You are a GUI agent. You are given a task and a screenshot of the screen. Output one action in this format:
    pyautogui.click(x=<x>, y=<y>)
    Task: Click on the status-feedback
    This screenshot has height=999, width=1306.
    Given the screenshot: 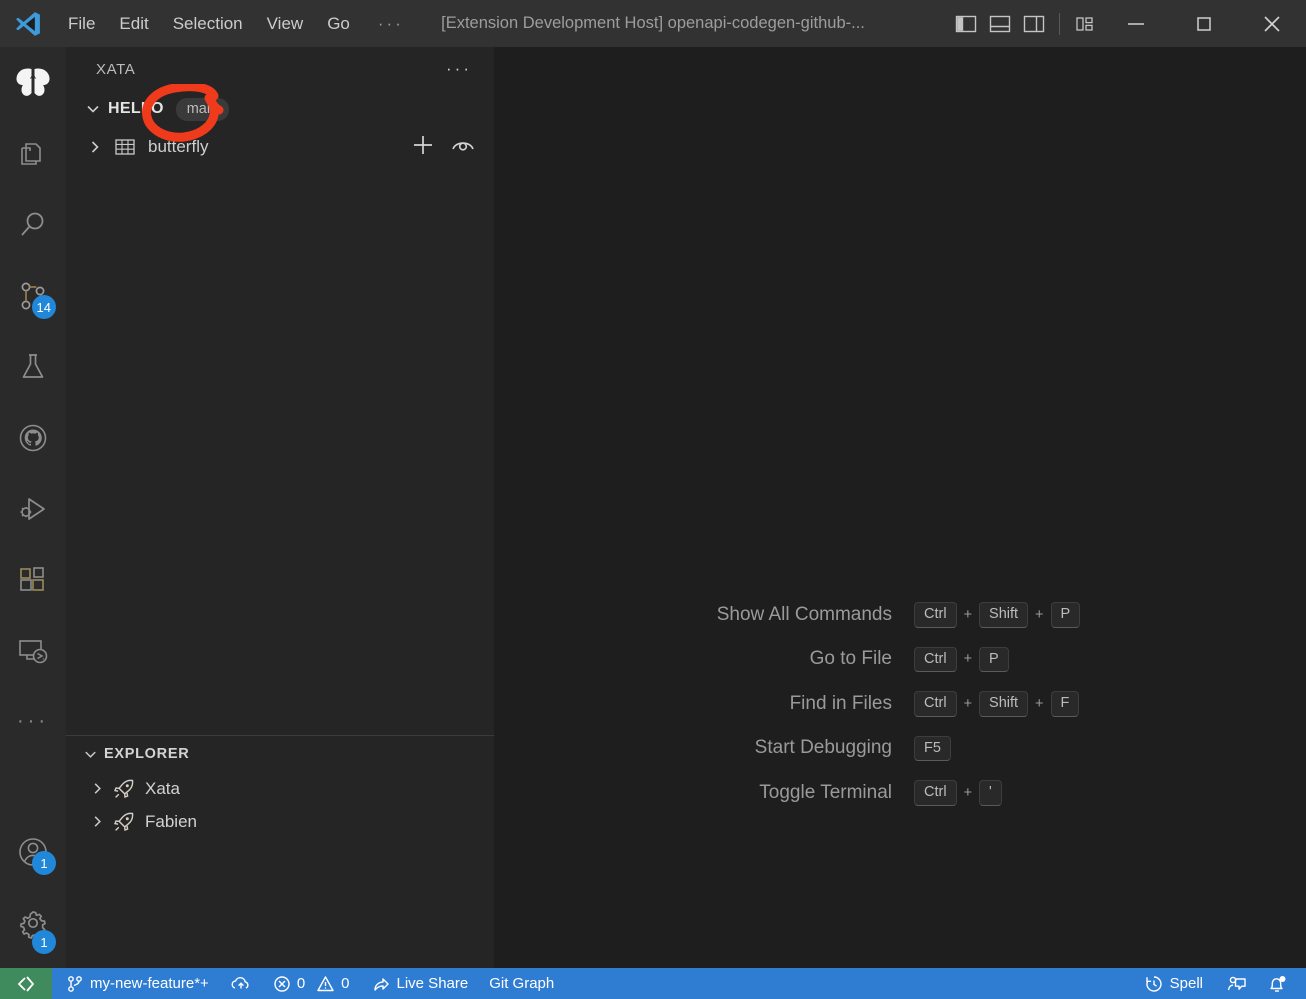 What is the action you would take?
    pyautogui.click(x=1237, y=983)
    